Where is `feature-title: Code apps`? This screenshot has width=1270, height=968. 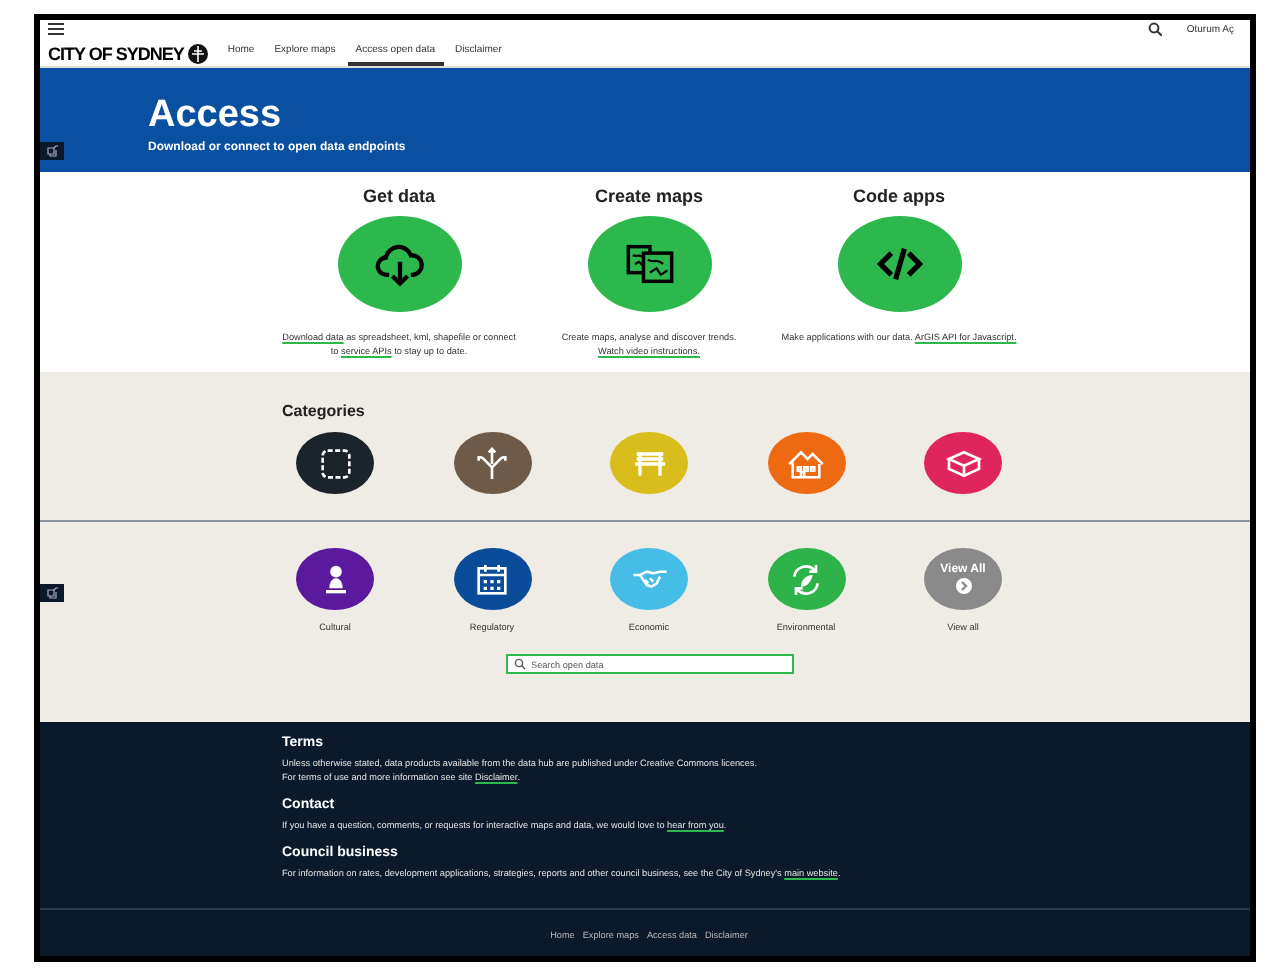
feature-title: Code apps is located at coordinates (898, 197).